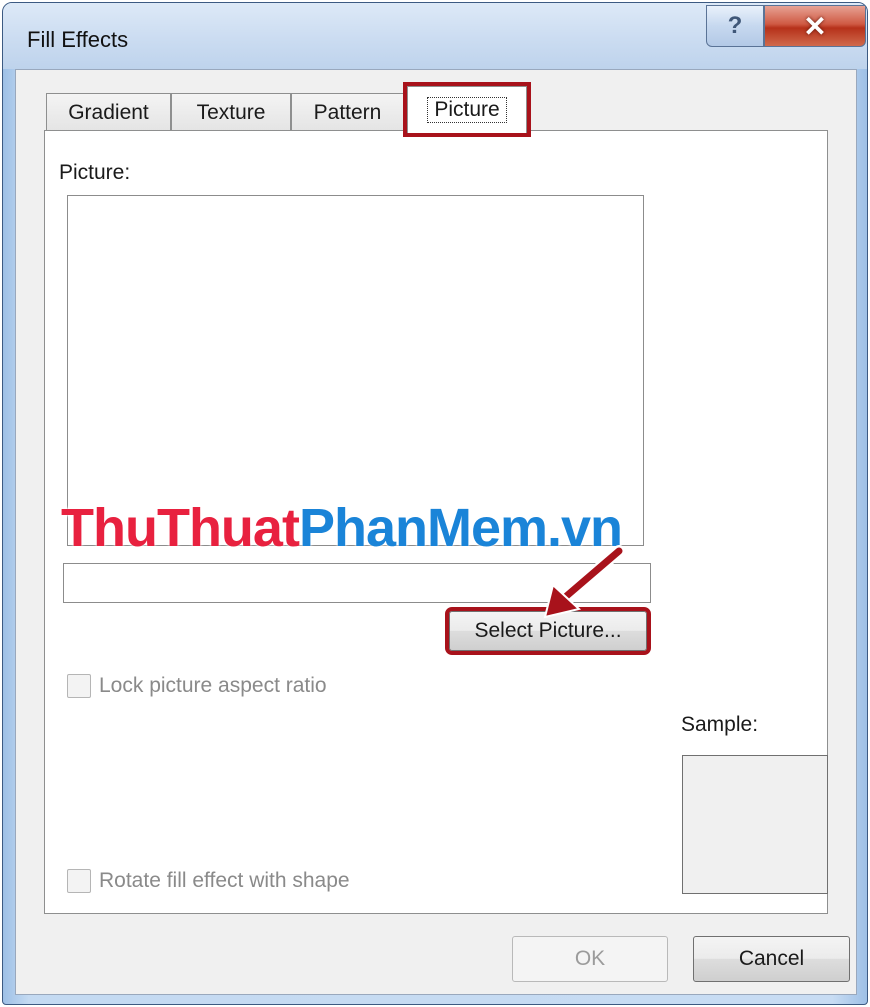 The height and width of the screenshot is (1007, 870). What do you see at coordinates (224, 880) in the screenshot?
I see `rotate-fill-label: Rotate fill effect with shape` at bounding box center [224, 880].